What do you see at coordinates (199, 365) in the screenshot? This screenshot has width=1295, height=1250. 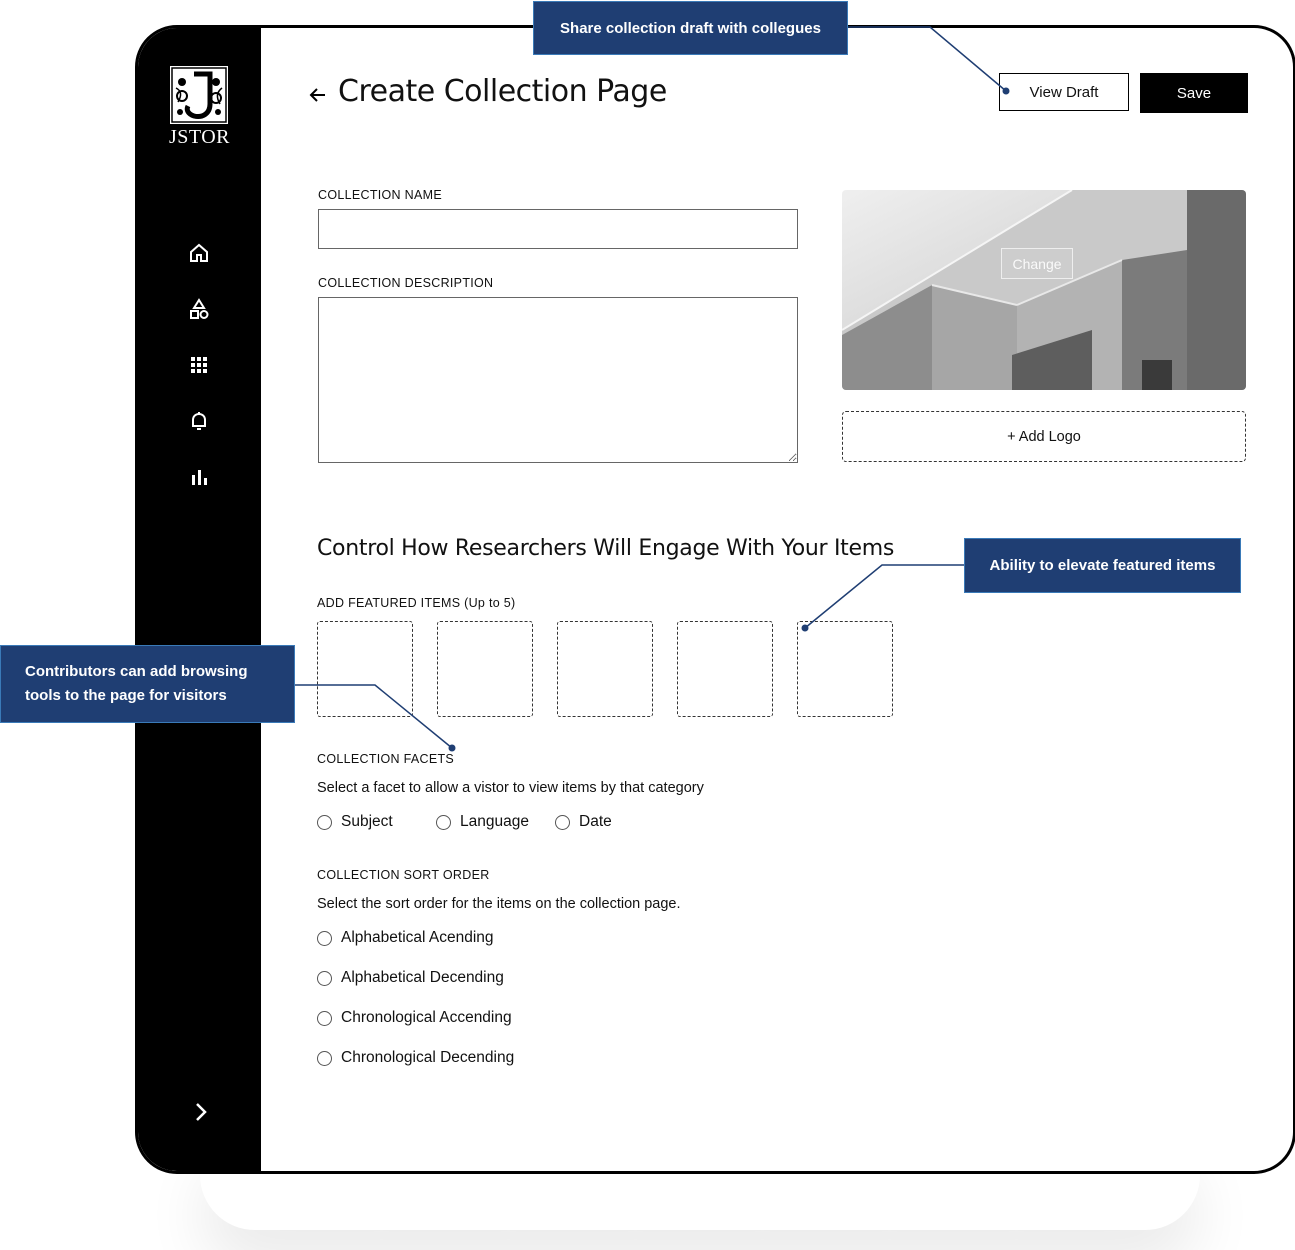 I see `grid-icon` at bounding box center [199, 365].